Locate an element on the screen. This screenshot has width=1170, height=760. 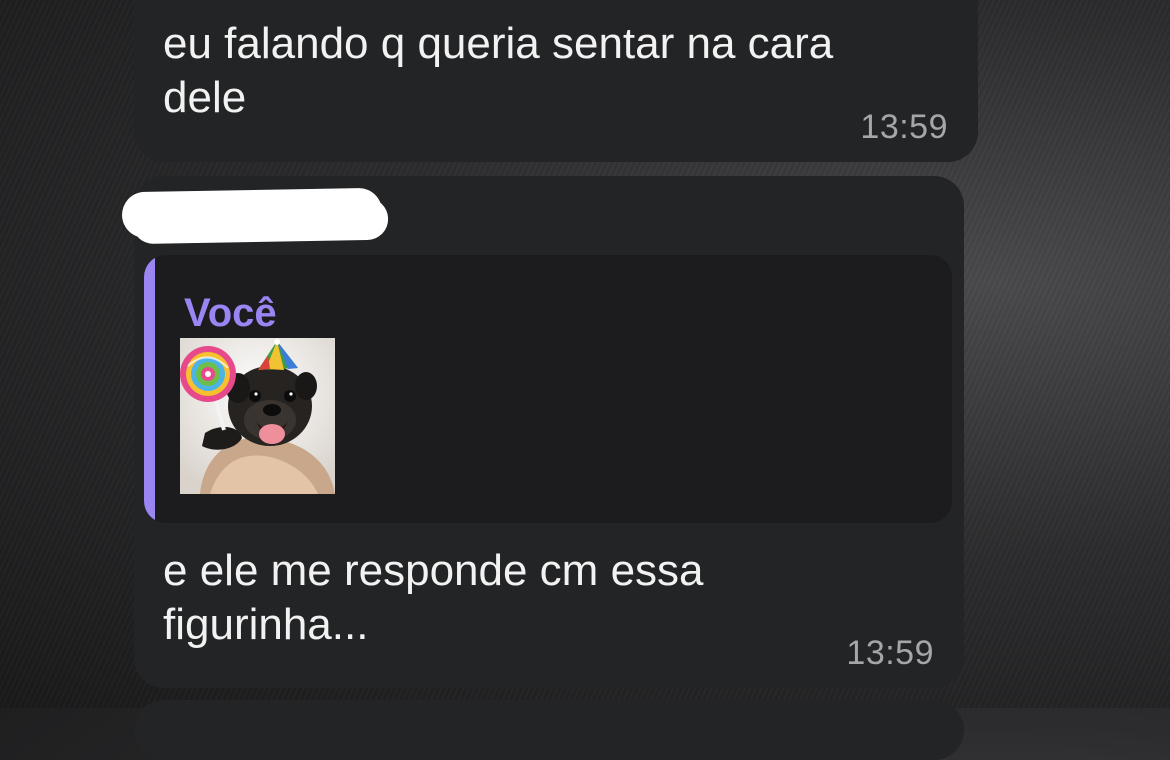
pug-sticker-thumbnail is located at coordinates (257, 416).